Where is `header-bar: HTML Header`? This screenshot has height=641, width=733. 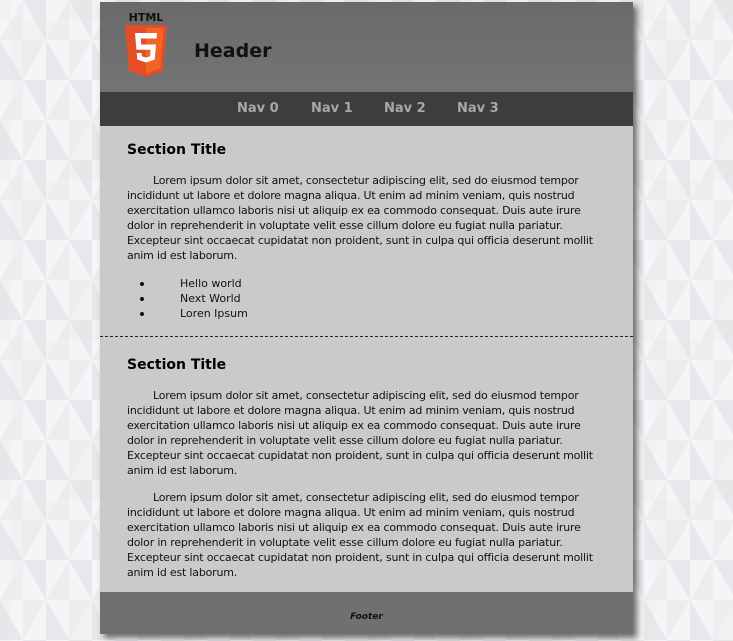 header-bar: HTML Header is located at coordinates (366, 47).